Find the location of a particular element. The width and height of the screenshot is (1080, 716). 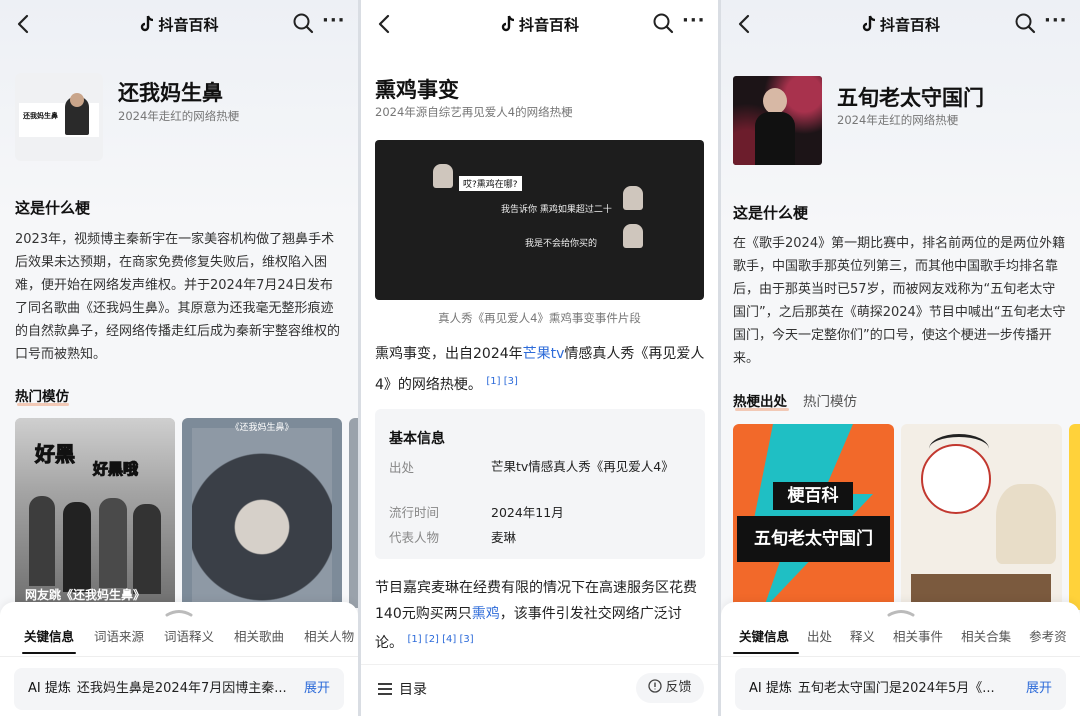

page-title: 五旬老太守国门 is located at coordinates (910, 97).